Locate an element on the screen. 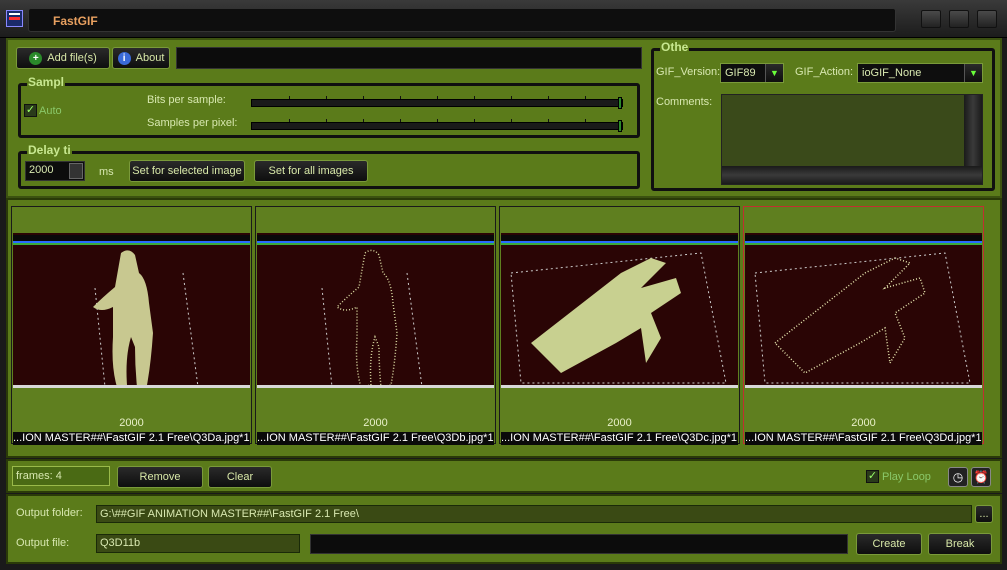 This screenshot has height=570, width=1007. remove-button: Remove is located at coordinates (160, 477).